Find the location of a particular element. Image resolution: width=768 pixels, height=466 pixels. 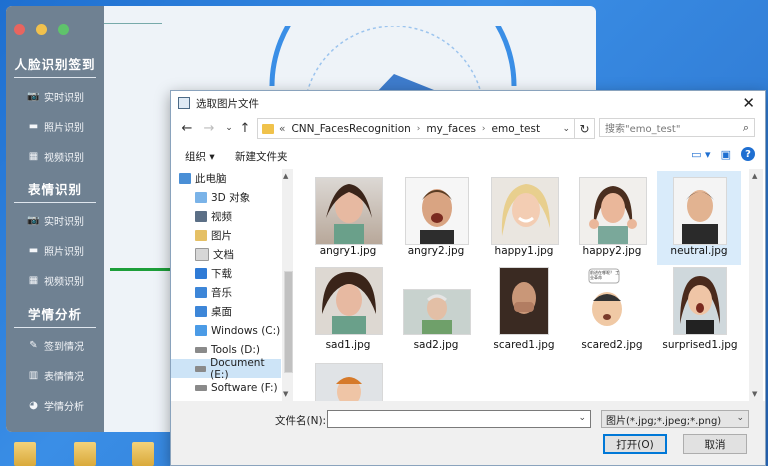

file-item-angry1: angry1.jpg is located at coordinates (348, 218).